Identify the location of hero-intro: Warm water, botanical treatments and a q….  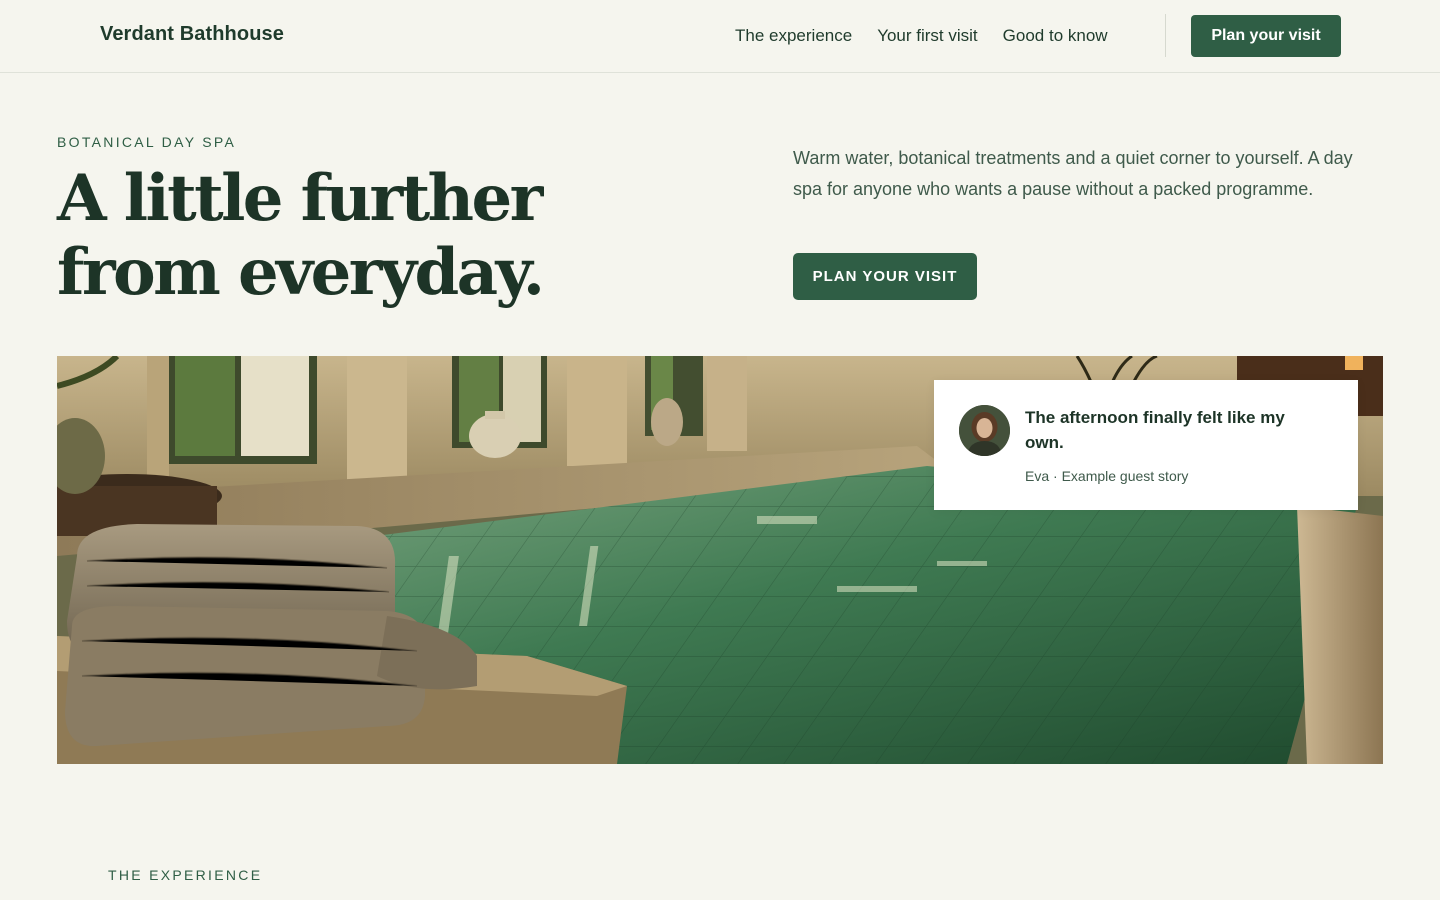
(1073, 173).